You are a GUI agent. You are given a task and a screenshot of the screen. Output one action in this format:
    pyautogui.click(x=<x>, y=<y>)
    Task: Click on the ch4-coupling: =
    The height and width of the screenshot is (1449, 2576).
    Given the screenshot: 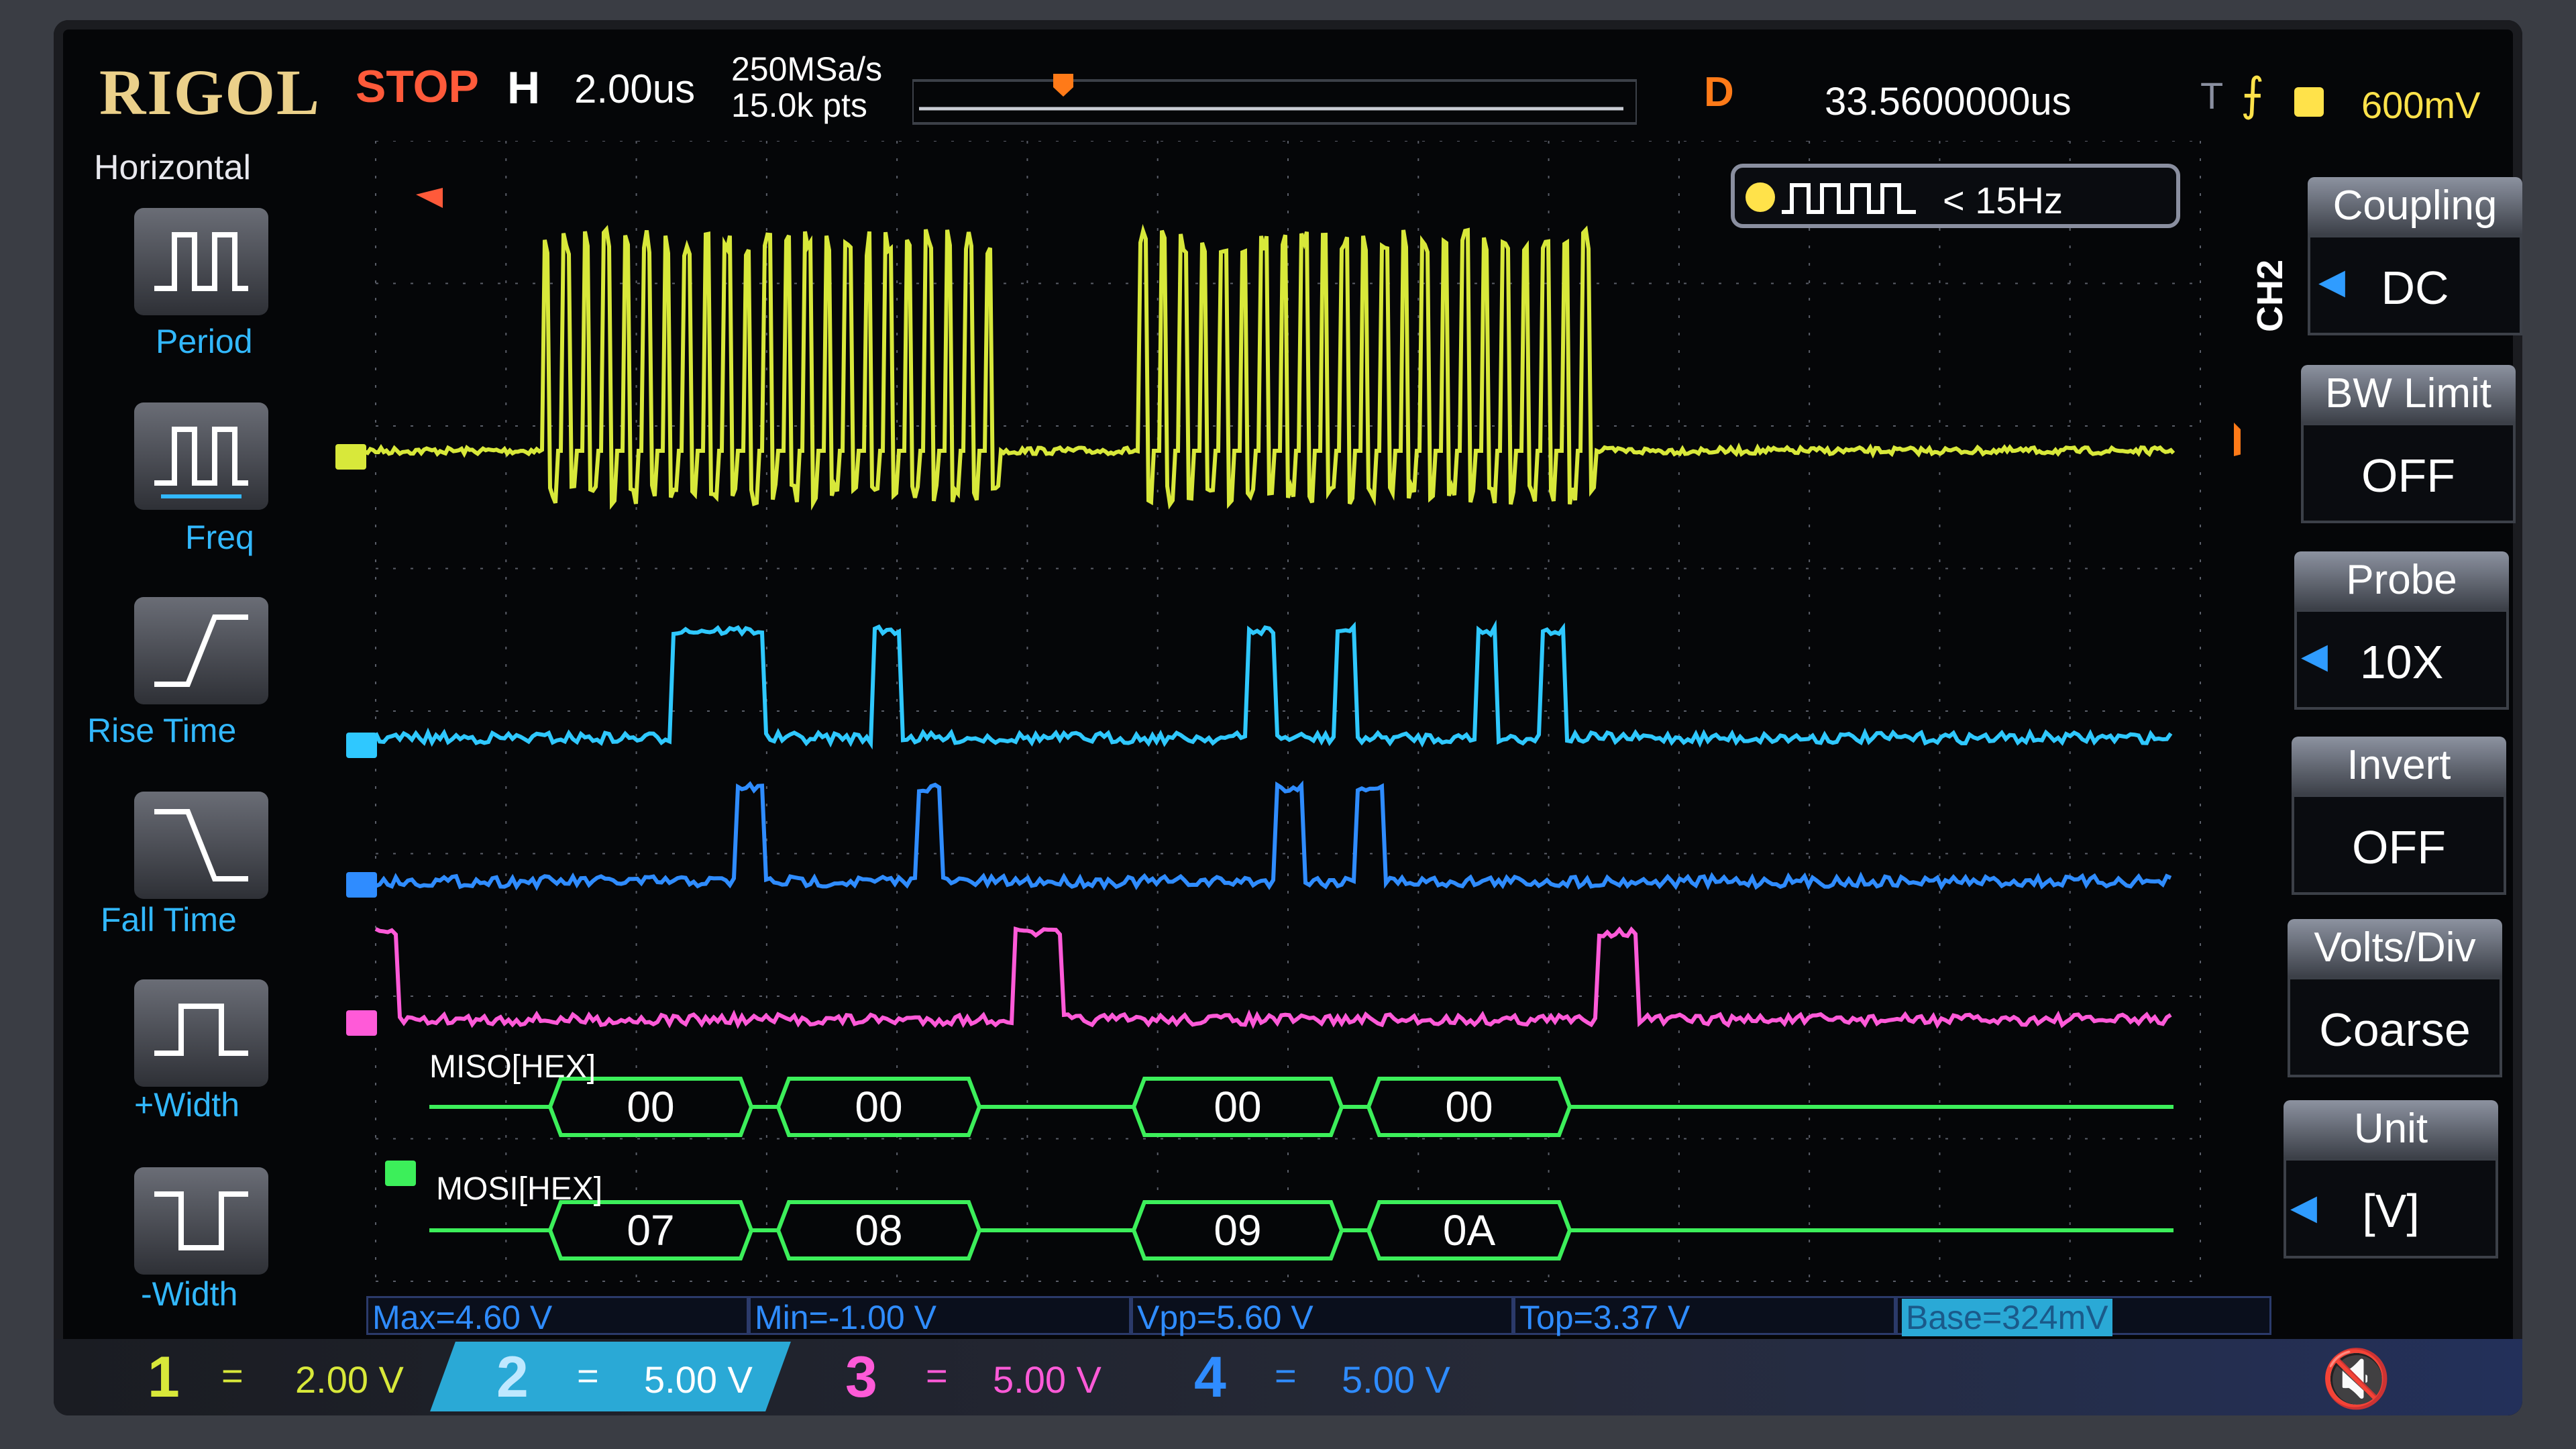 What is the action you would take?
    pyautogui.click(x=1286, y=1375)
    